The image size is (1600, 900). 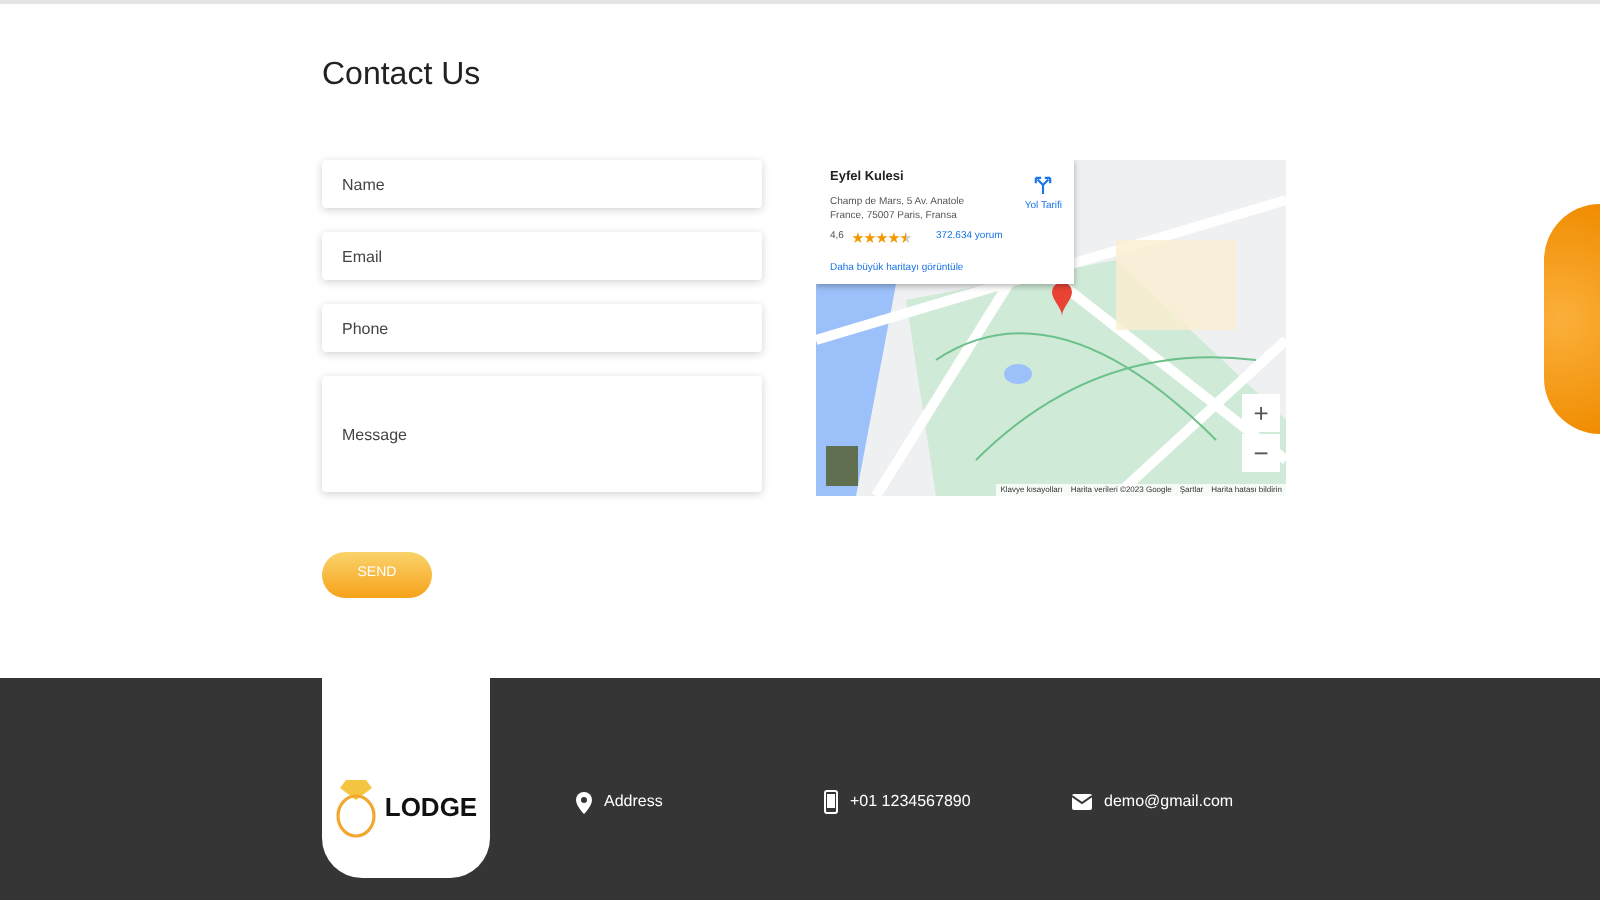 I want to click on input-field: Email, so click(x=542, y=256).